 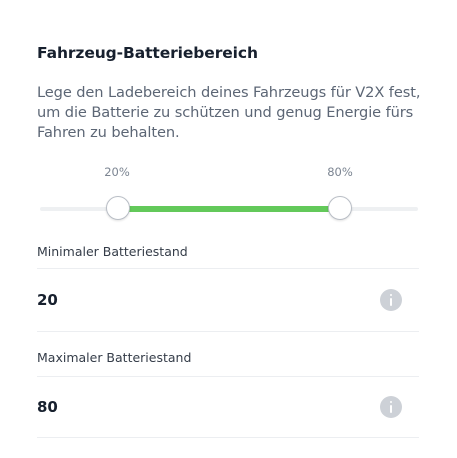 I want to click on slider-min-thumb, so click(x=118, y=208).